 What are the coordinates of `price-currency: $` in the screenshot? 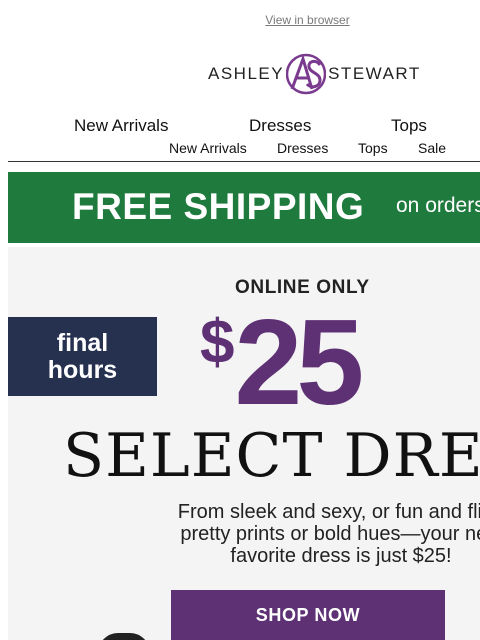 It's located at (217, 342).